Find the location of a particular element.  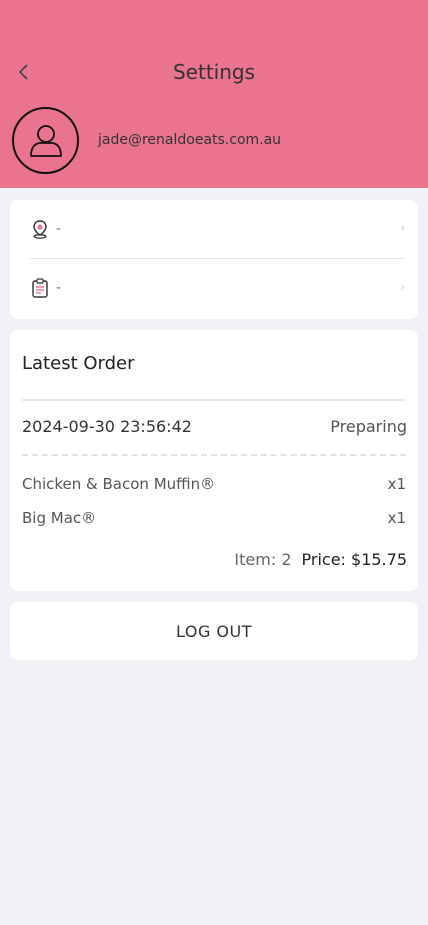

order-item: Big Mac® x1 is located at coordinates (214, 518).